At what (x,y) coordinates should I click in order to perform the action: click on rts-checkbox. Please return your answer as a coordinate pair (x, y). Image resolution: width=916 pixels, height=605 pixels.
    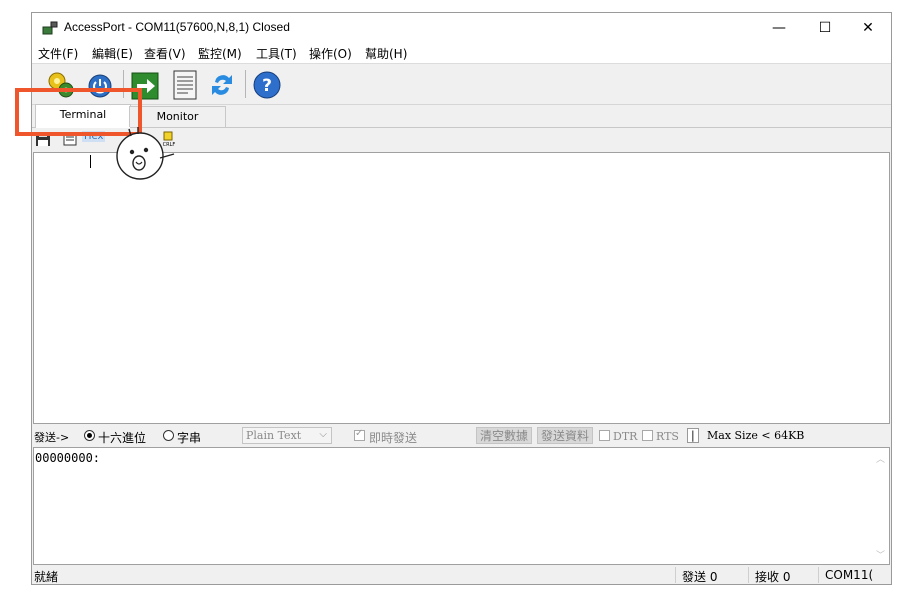
    Looking at the image, I should click on (647, 435).